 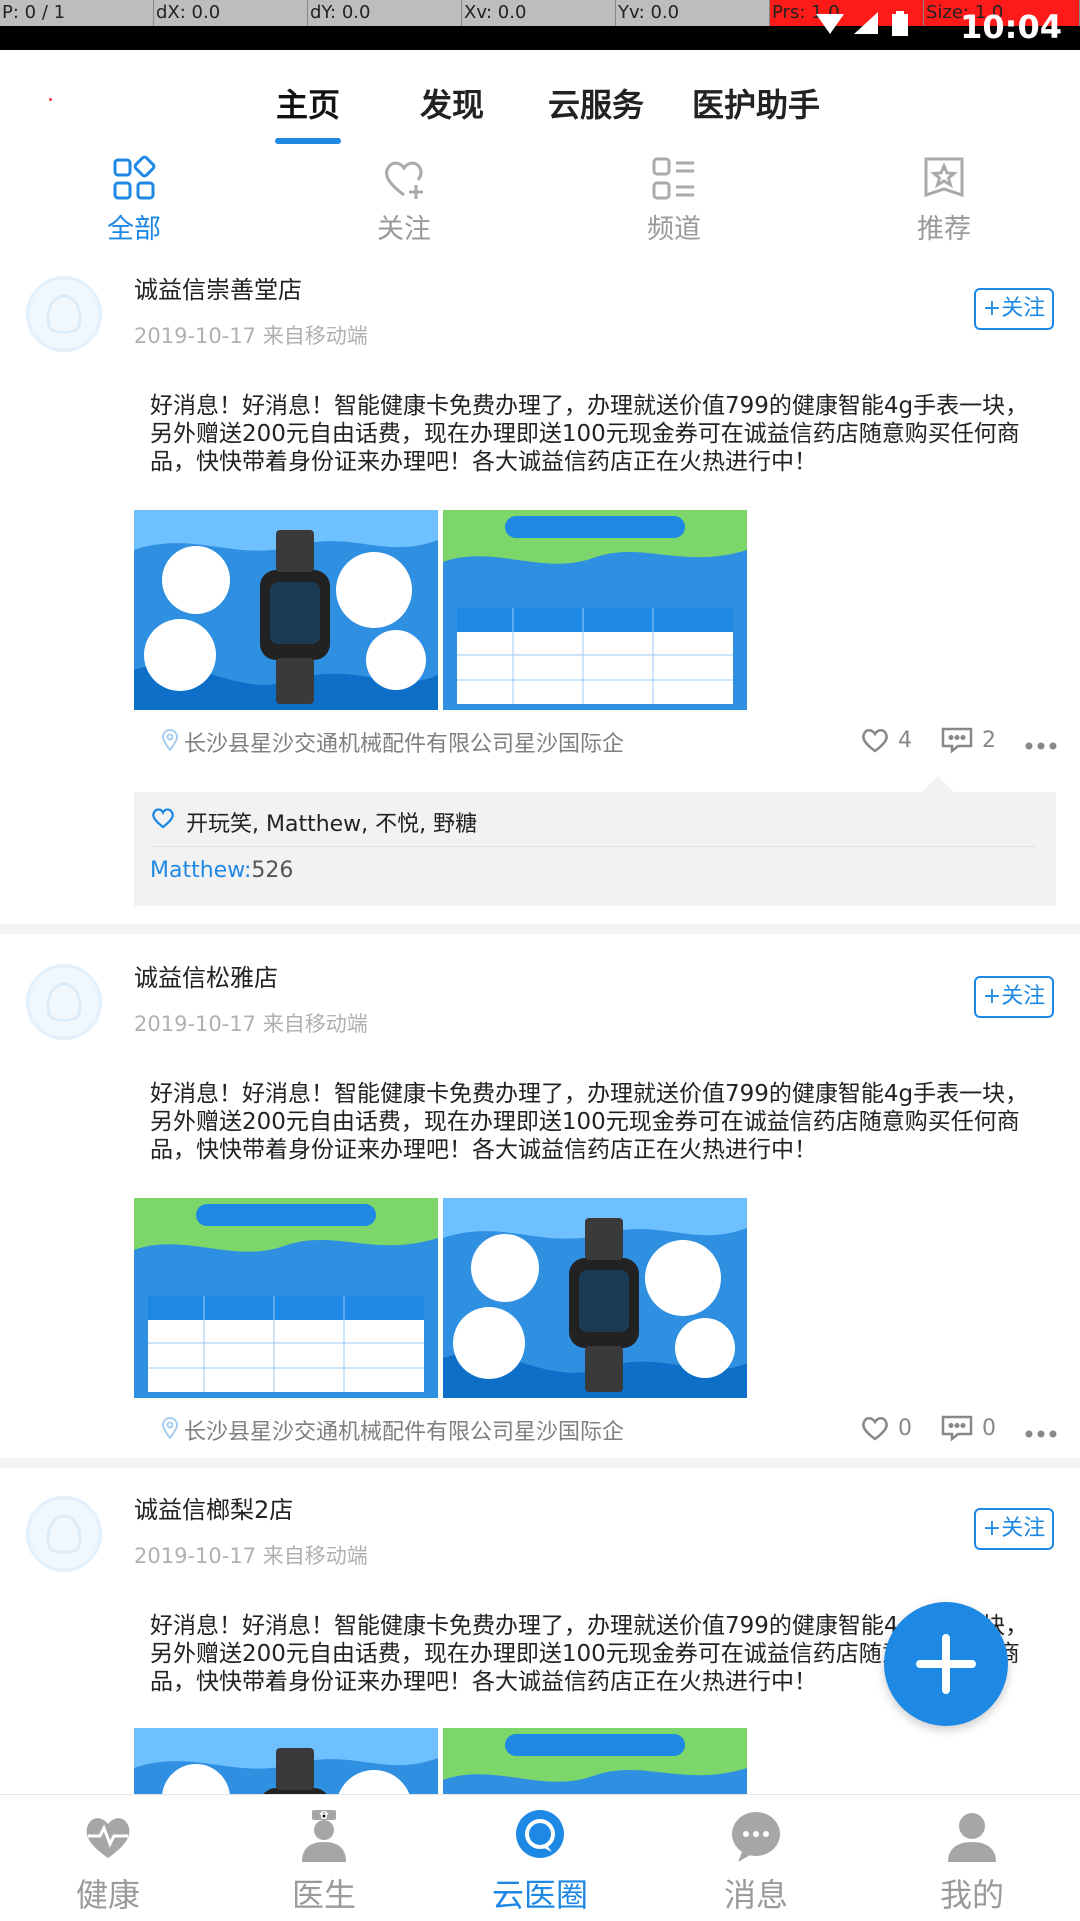 I want to click on nav-label: 云医圈, so click(x=539, y=1895).